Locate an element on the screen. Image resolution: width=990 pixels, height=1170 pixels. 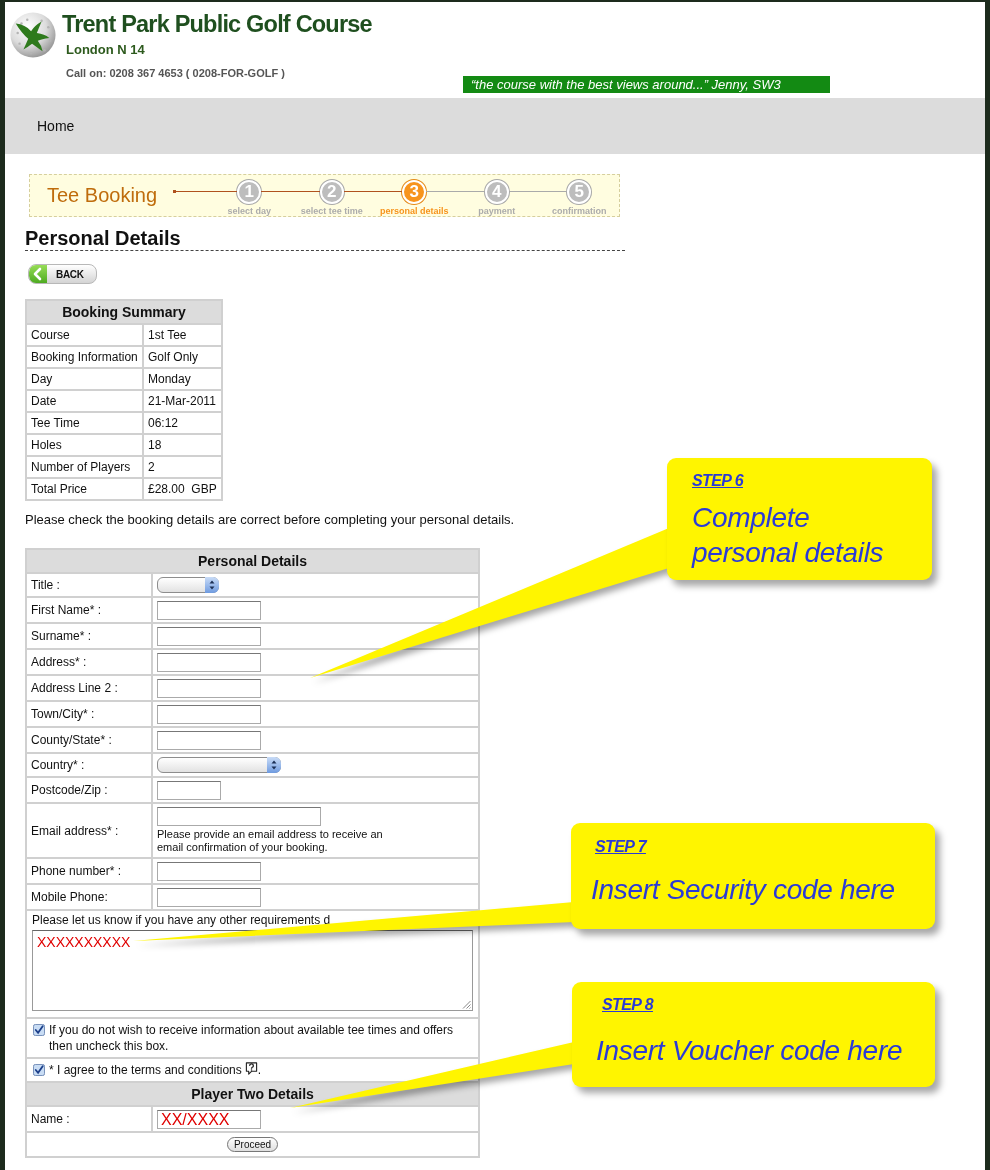
steps-title: Tee Booking is located at coordinates (102, 195).